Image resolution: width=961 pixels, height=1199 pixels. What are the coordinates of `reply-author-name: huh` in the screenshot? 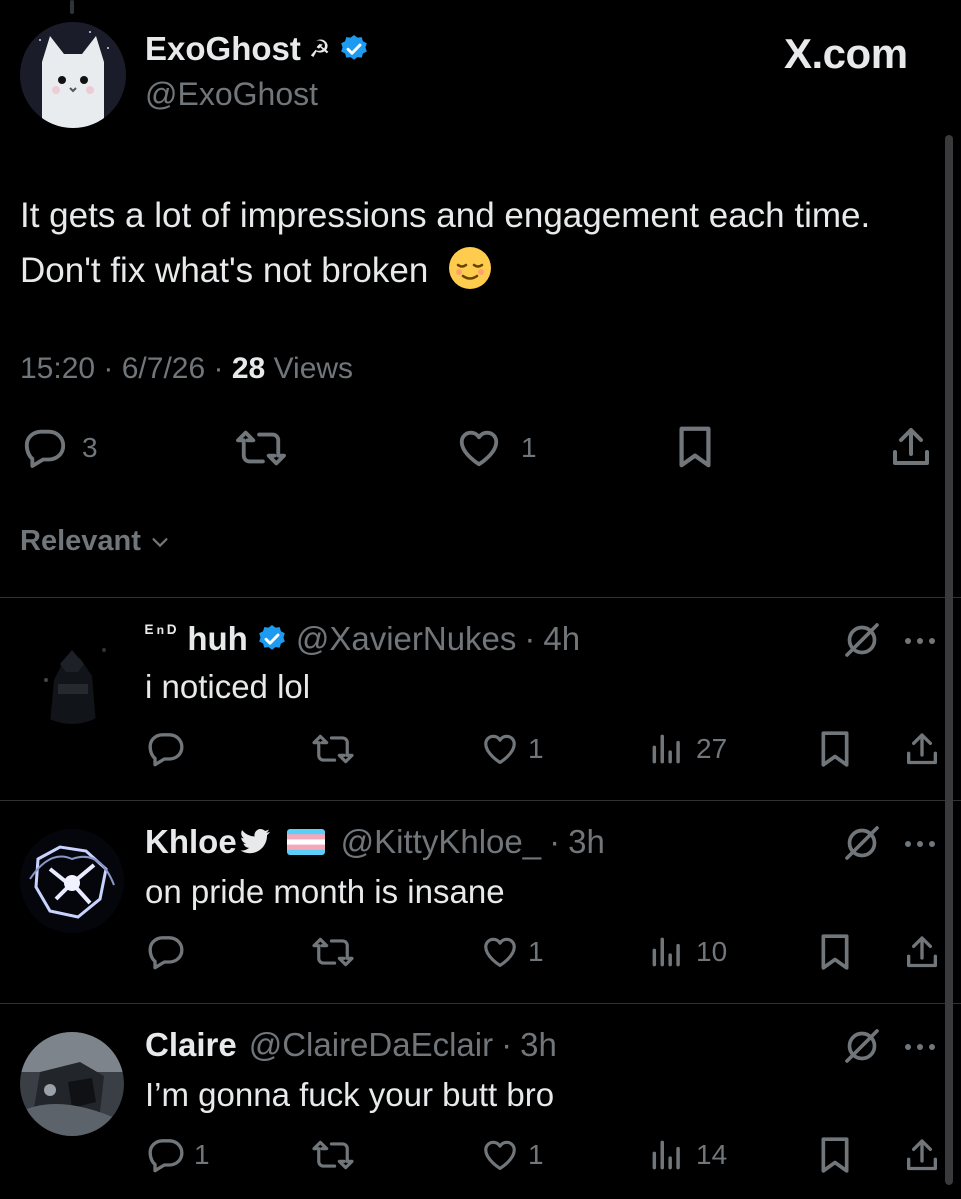 It's located at (217, 639).